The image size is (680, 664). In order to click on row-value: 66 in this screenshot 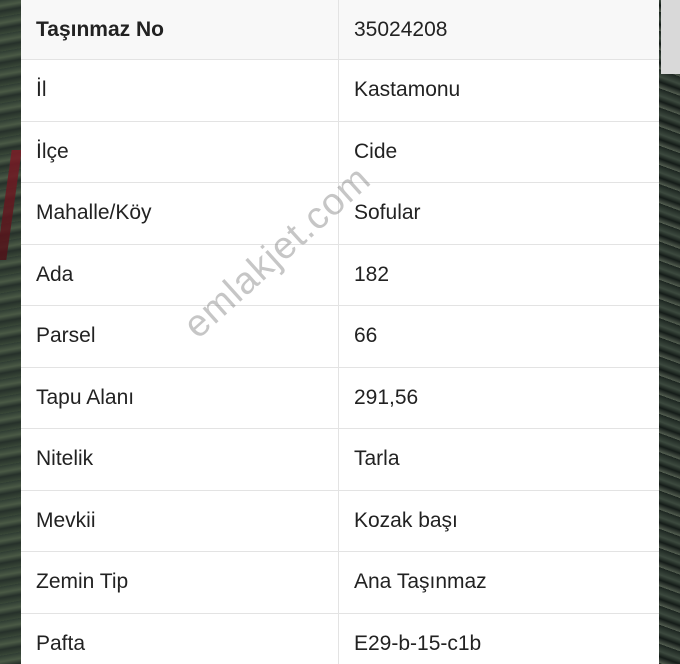, I will do `click(498, 336)`.